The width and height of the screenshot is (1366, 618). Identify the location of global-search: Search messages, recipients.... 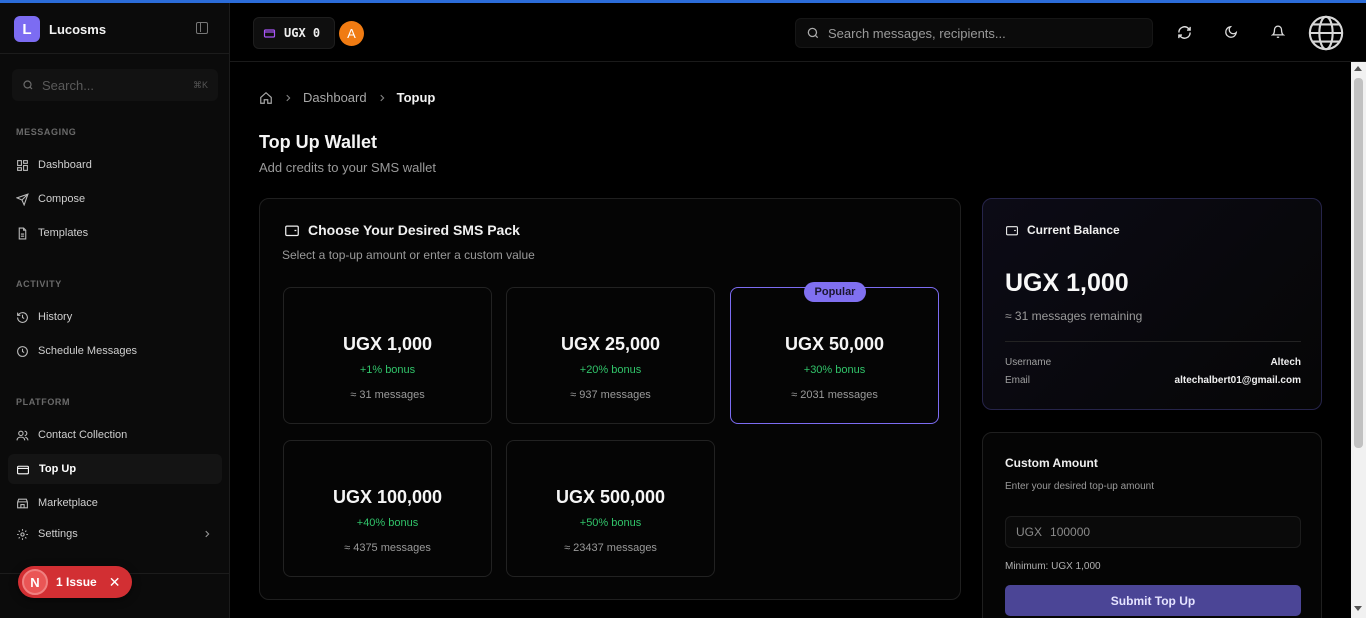
(974, 33).